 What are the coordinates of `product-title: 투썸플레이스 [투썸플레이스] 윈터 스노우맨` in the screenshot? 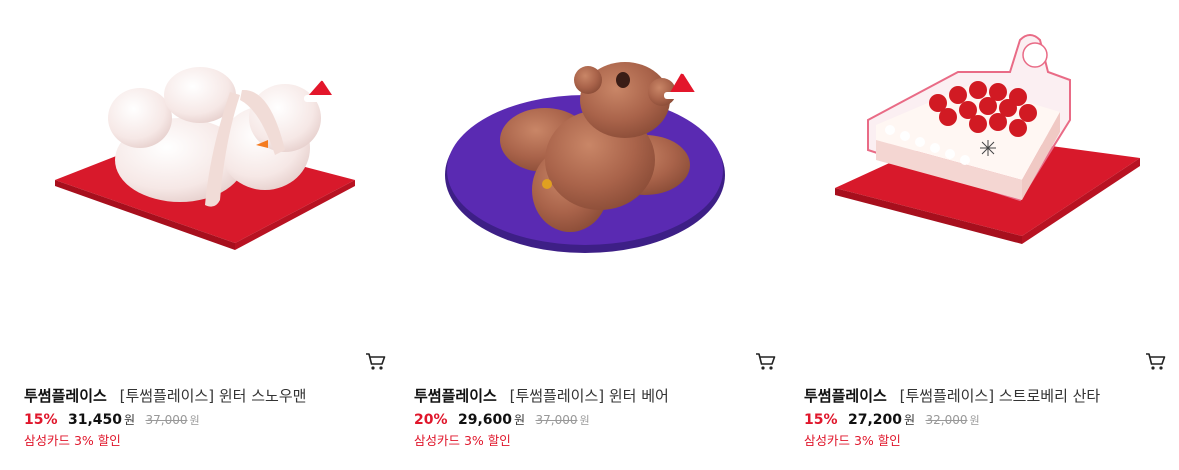 It's located at (165, 395).